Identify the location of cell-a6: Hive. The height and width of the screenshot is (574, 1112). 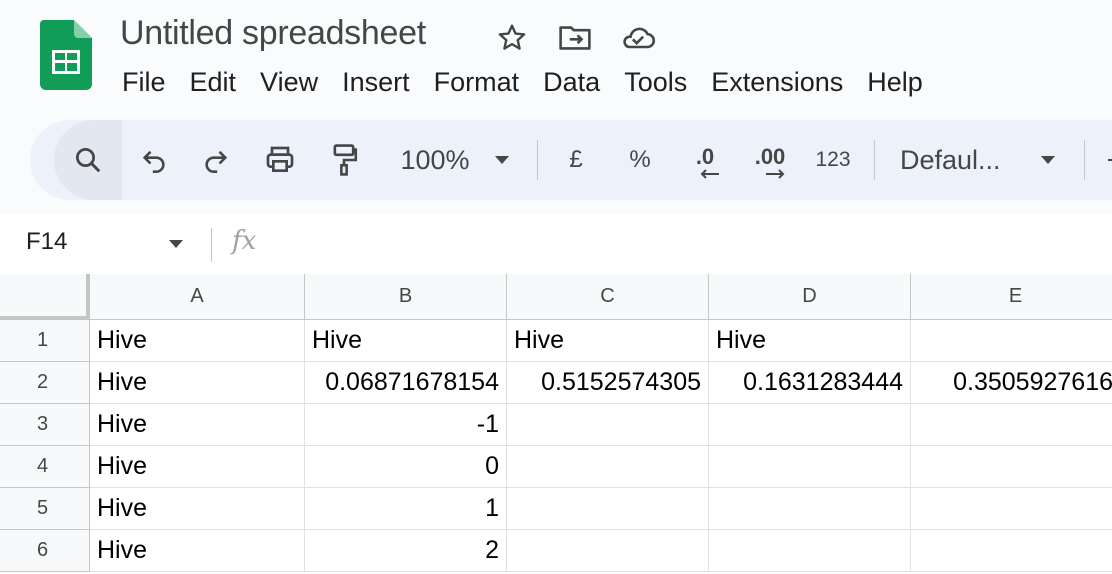
(197, 551).